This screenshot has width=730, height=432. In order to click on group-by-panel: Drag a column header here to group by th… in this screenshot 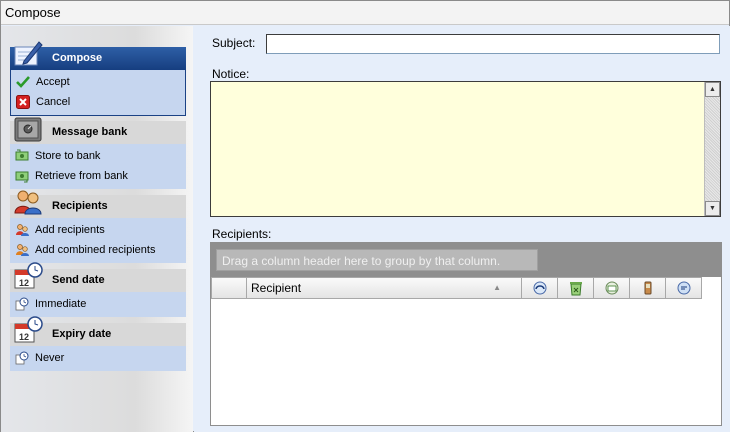, I will do `click(466, 260)`.